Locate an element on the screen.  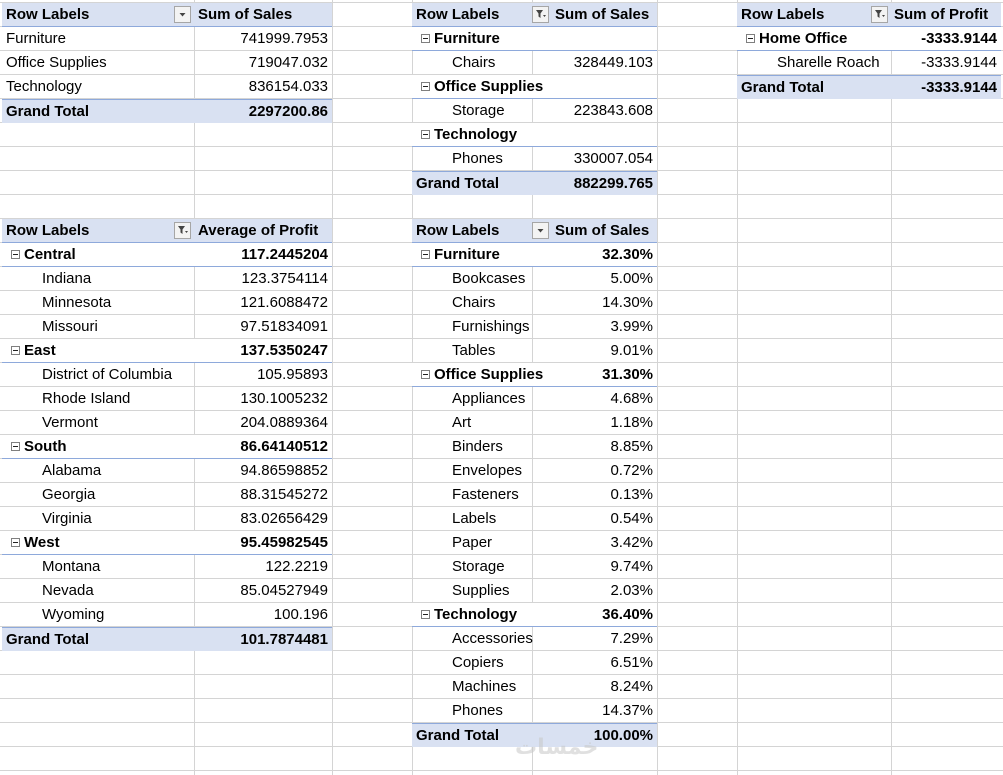
table-row: Sharelle Roach -3333.9144 is located at coordinates (869, 63).